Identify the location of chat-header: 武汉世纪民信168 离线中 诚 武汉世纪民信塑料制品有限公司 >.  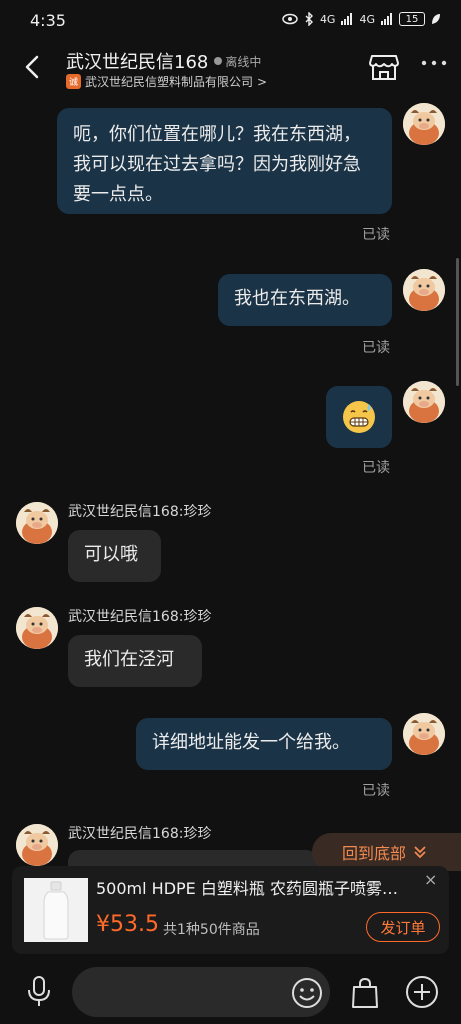
(230, 69).